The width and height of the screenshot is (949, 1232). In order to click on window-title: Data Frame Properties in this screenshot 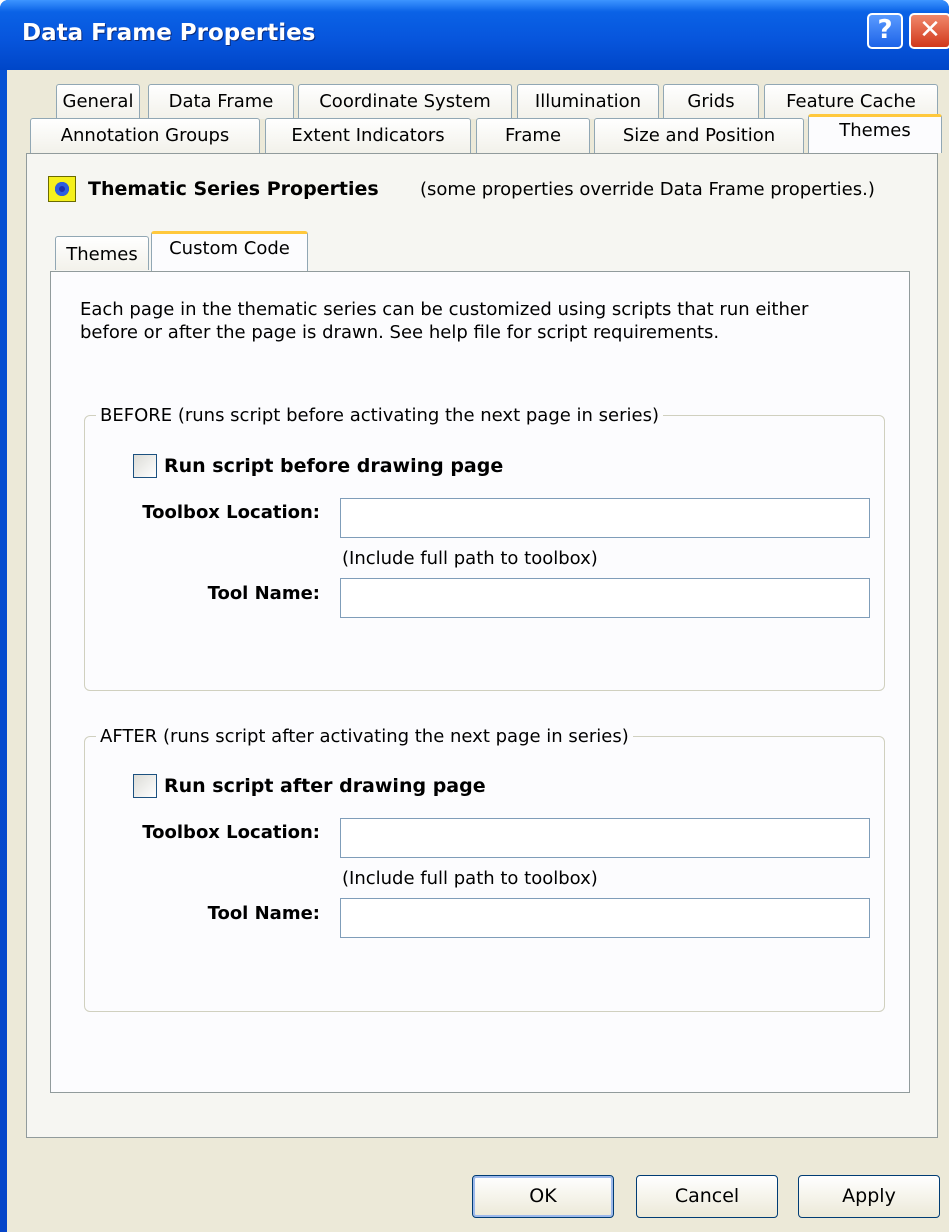, I will do `click(169, 33)`.